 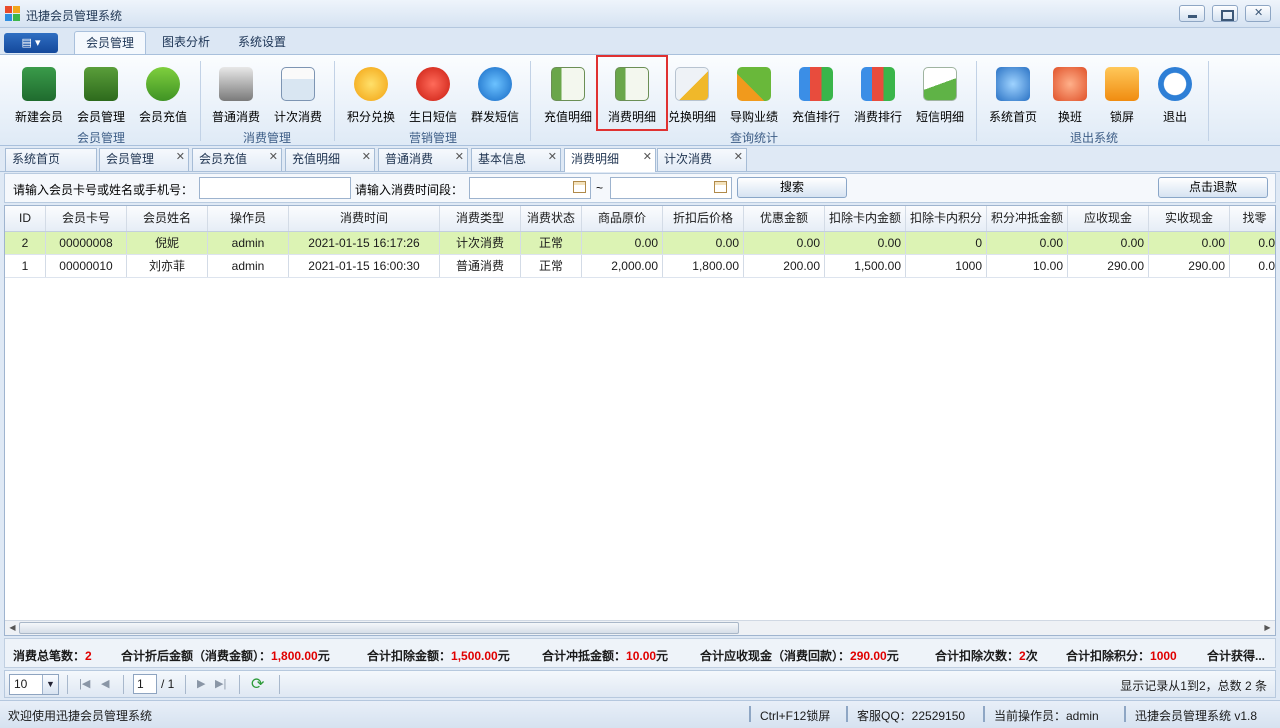 What do you see at coordinates (640, 14) in the screenshot?
I see `title-bar: 迅捷会员管理系统` at bounding box center [640, 14].